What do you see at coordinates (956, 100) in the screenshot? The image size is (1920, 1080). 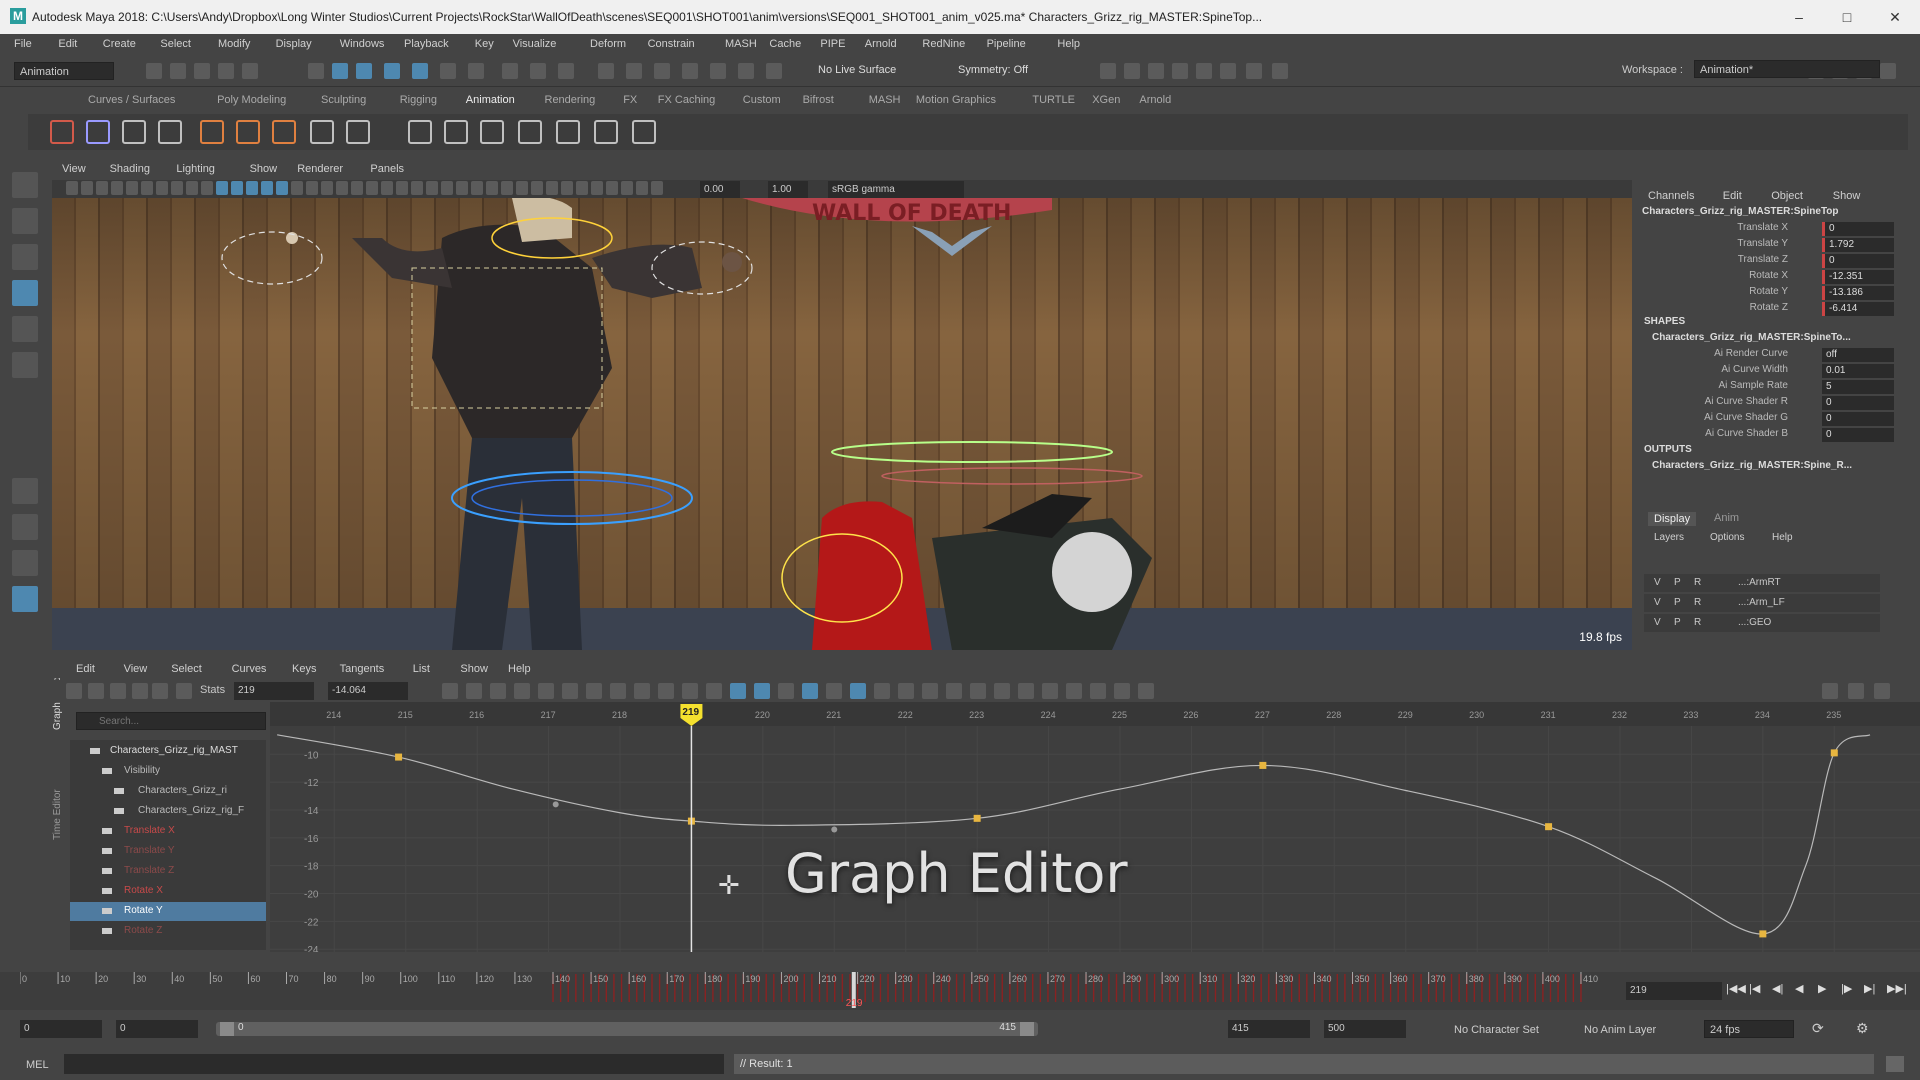 I see `shelf-tab-motion-graphics: Motion Graphics` at bounding box center [956, 100].